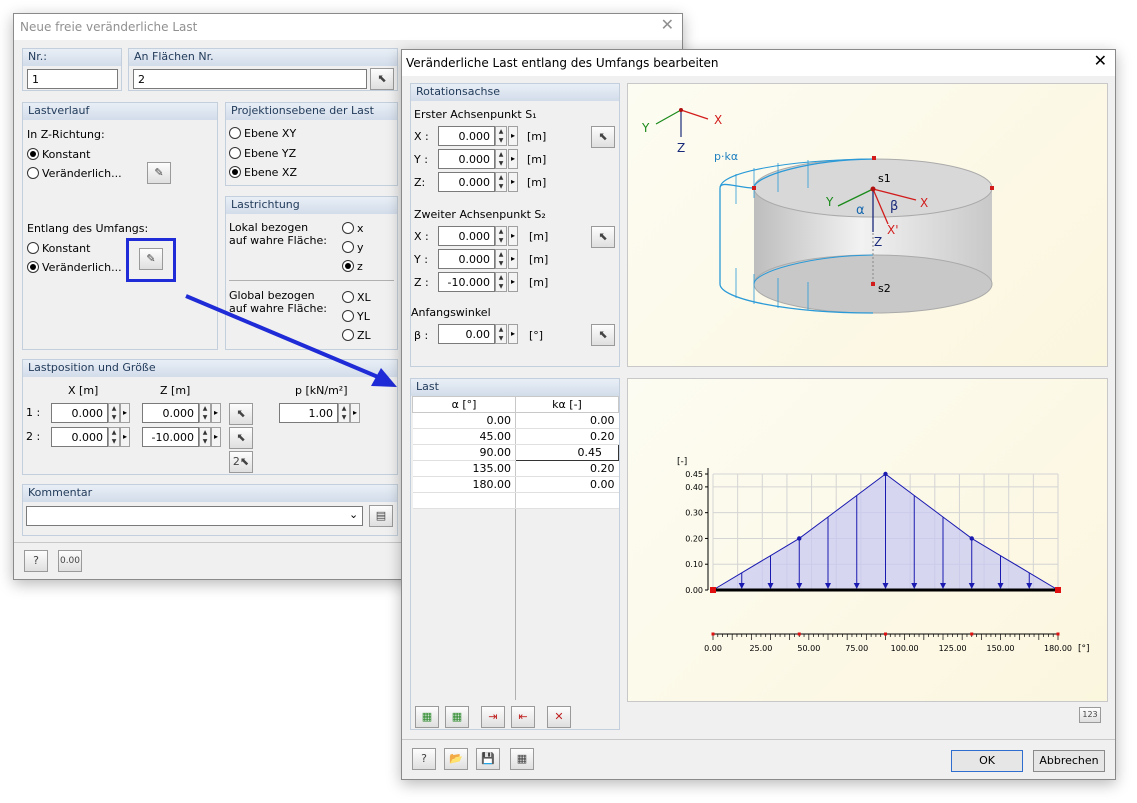  What do you see at coordinates (1100, 61) in the screenshot?
I see `close-icon: ✕` at bounding box center [1100, 61].